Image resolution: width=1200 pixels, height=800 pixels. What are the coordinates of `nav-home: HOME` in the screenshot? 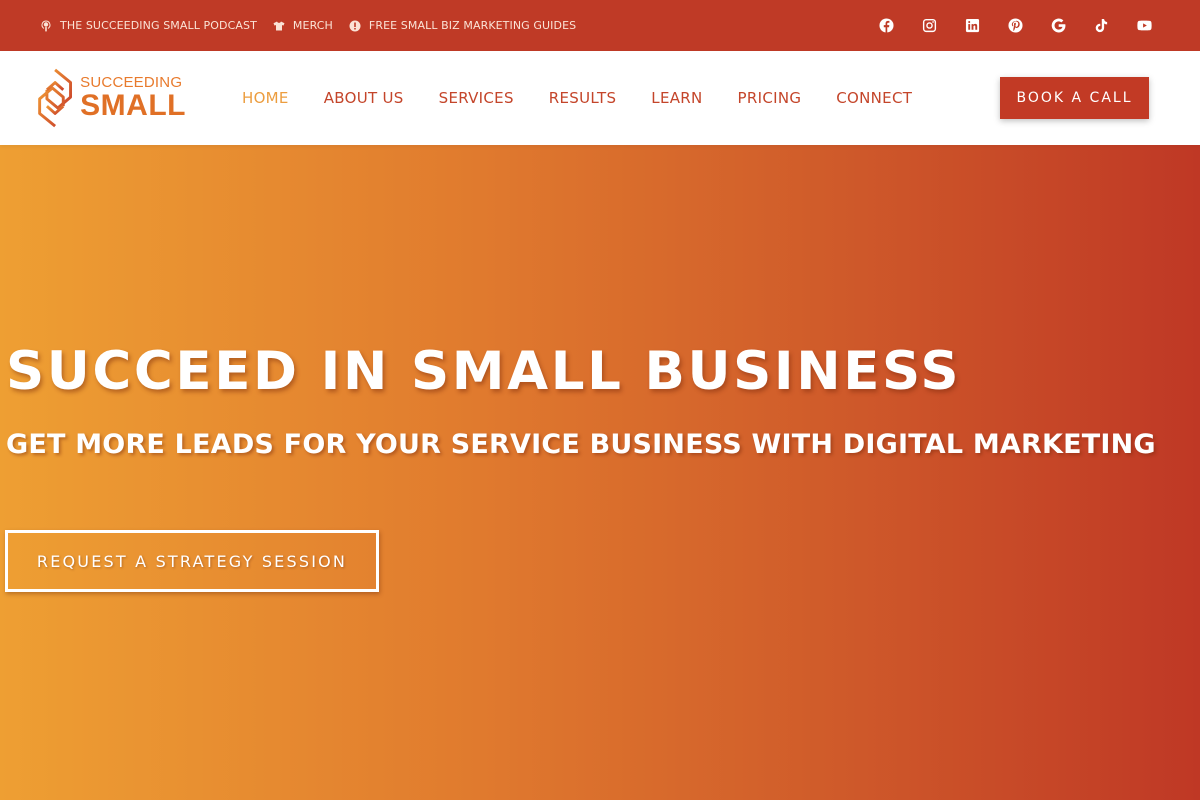 It's located at (265, 98).